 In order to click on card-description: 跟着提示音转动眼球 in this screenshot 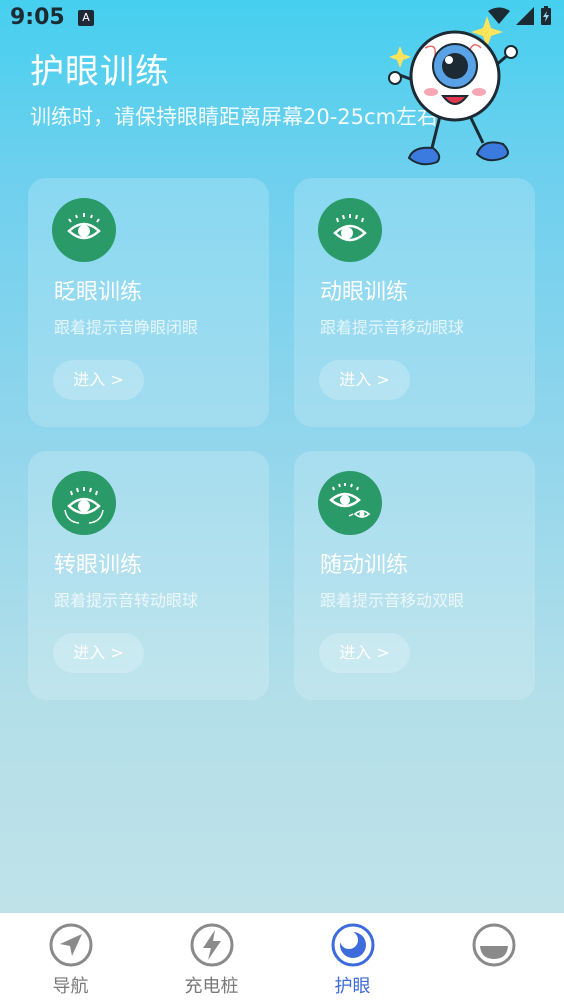, I will do `click(126, 600)`.